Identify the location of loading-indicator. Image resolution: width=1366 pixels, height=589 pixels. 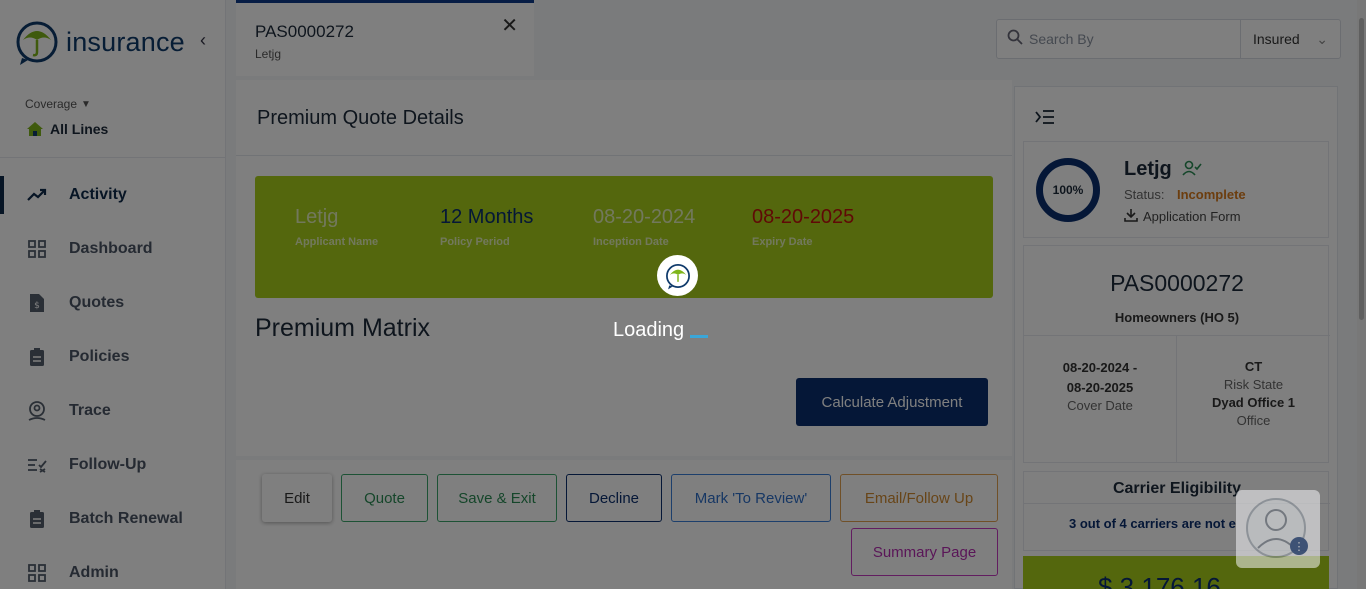
(699, 336).